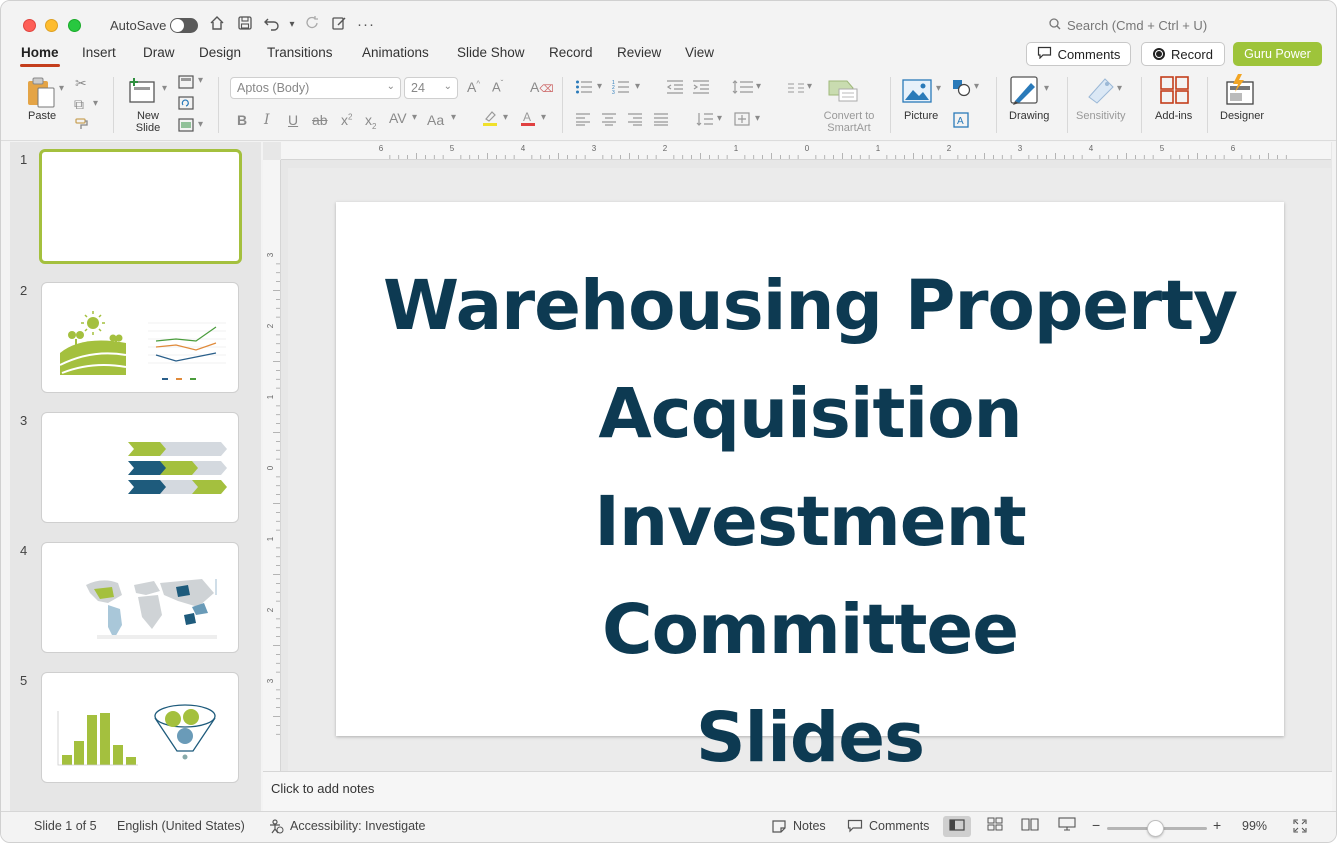 Image resolution: width=1337 pixels, height=843 pixels. Describe the element at coordinates (200, 124) in the screenshot. I see `section-dropdown-icon: ▾` at that location.